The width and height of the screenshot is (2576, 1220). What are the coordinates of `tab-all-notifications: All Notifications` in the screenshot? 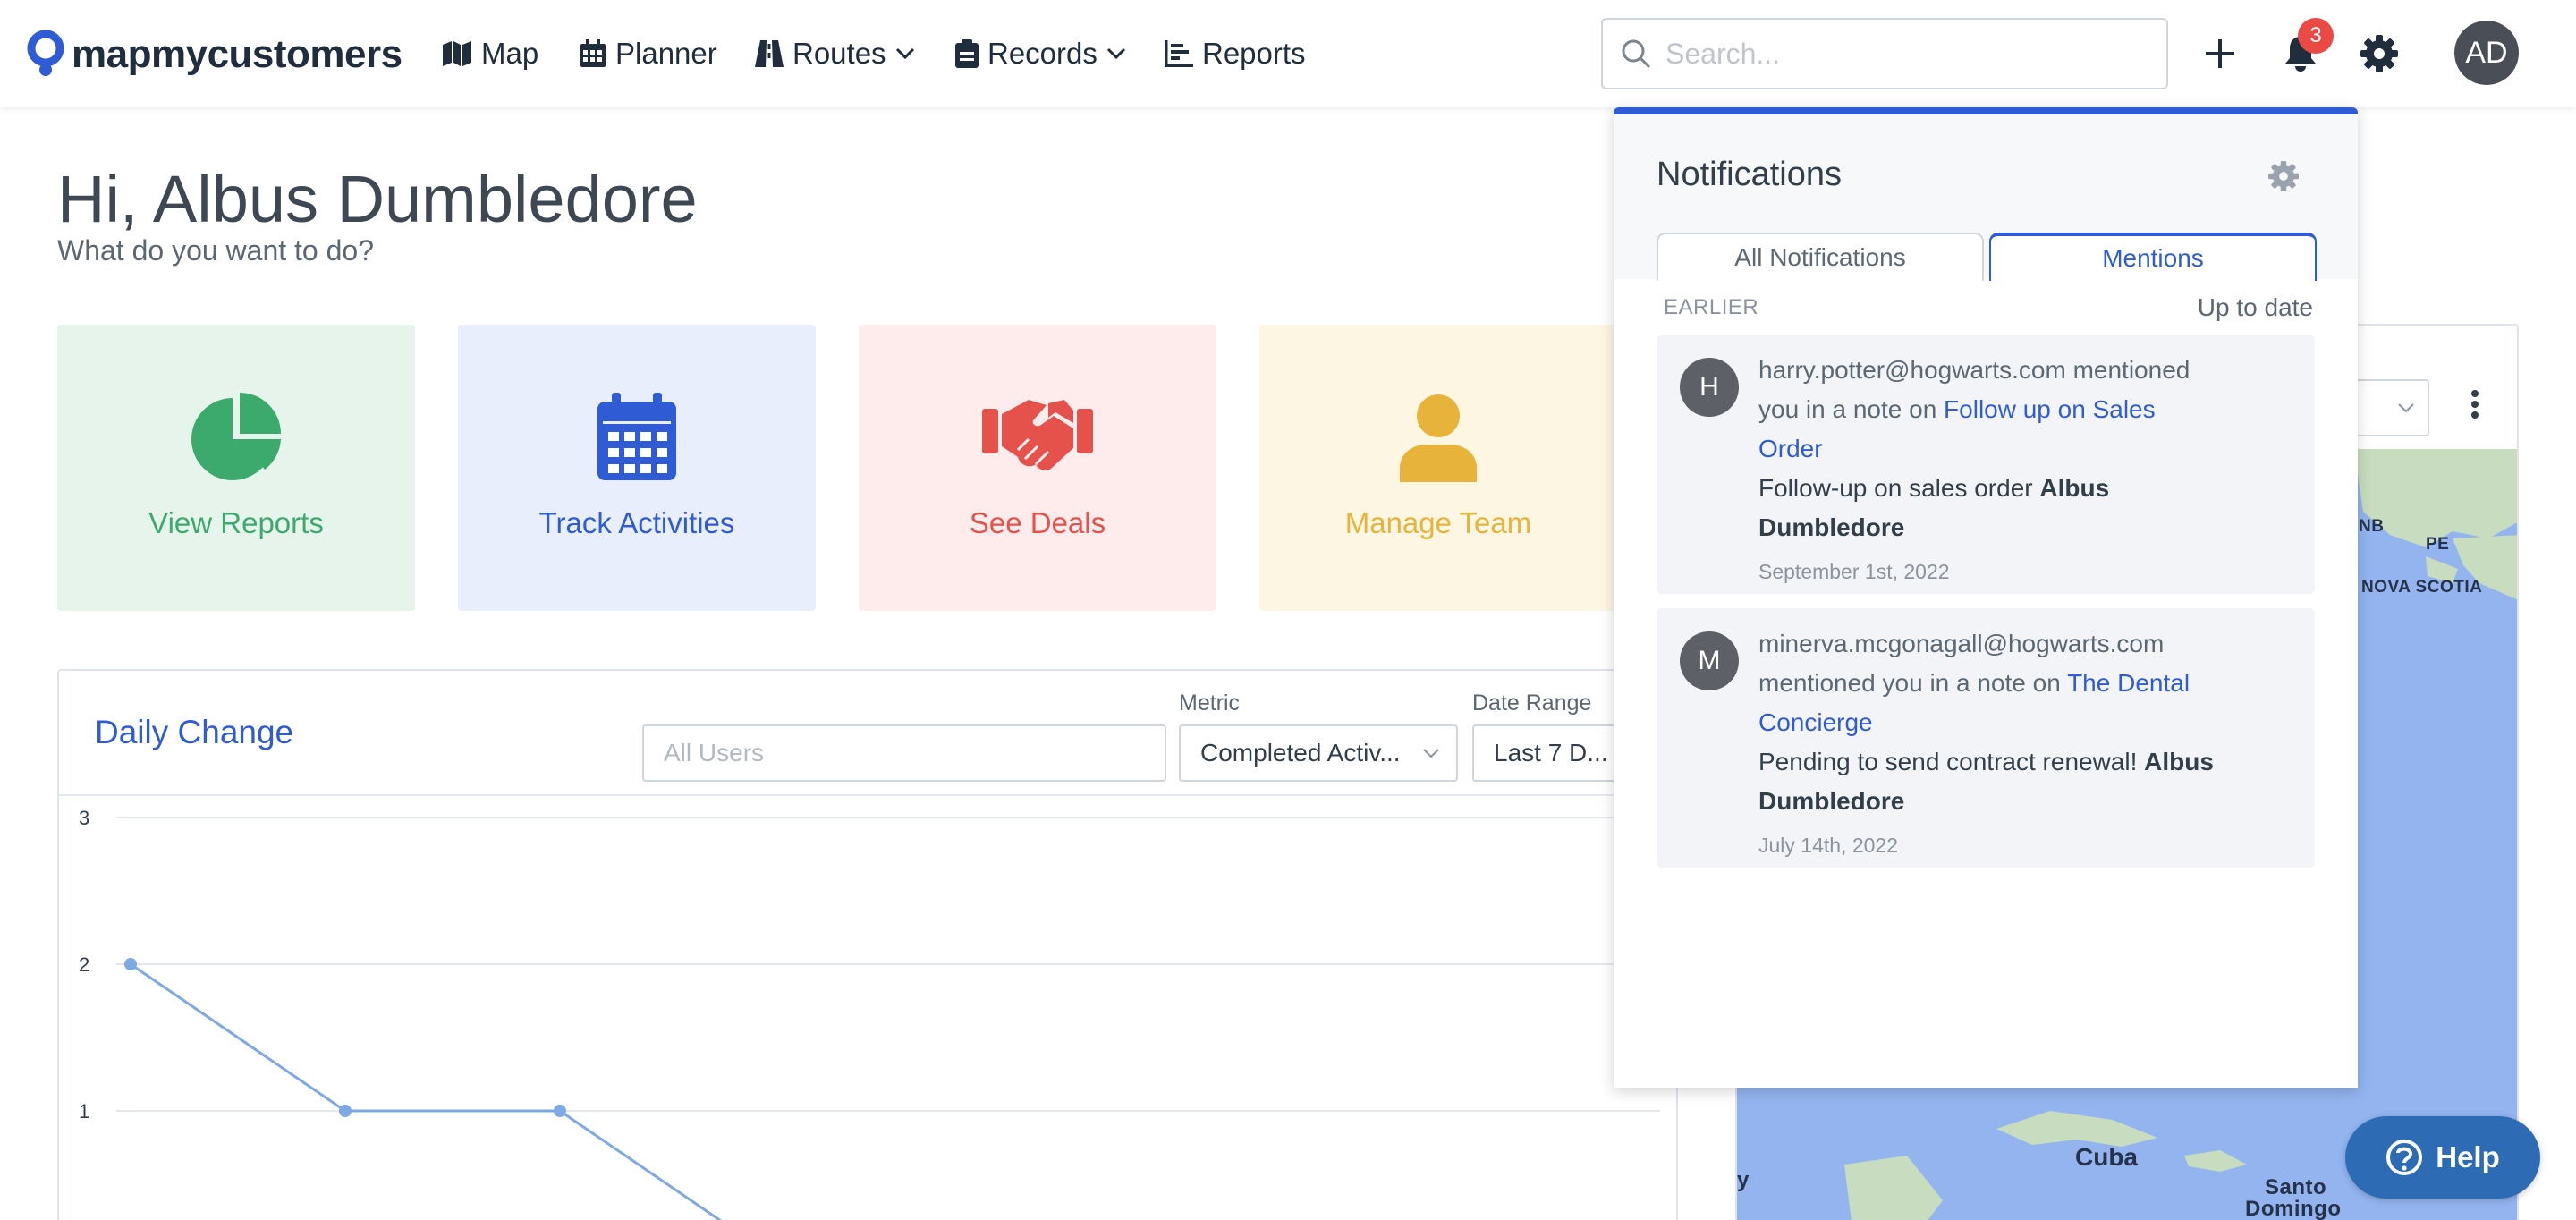 It's located at (1820, 257).